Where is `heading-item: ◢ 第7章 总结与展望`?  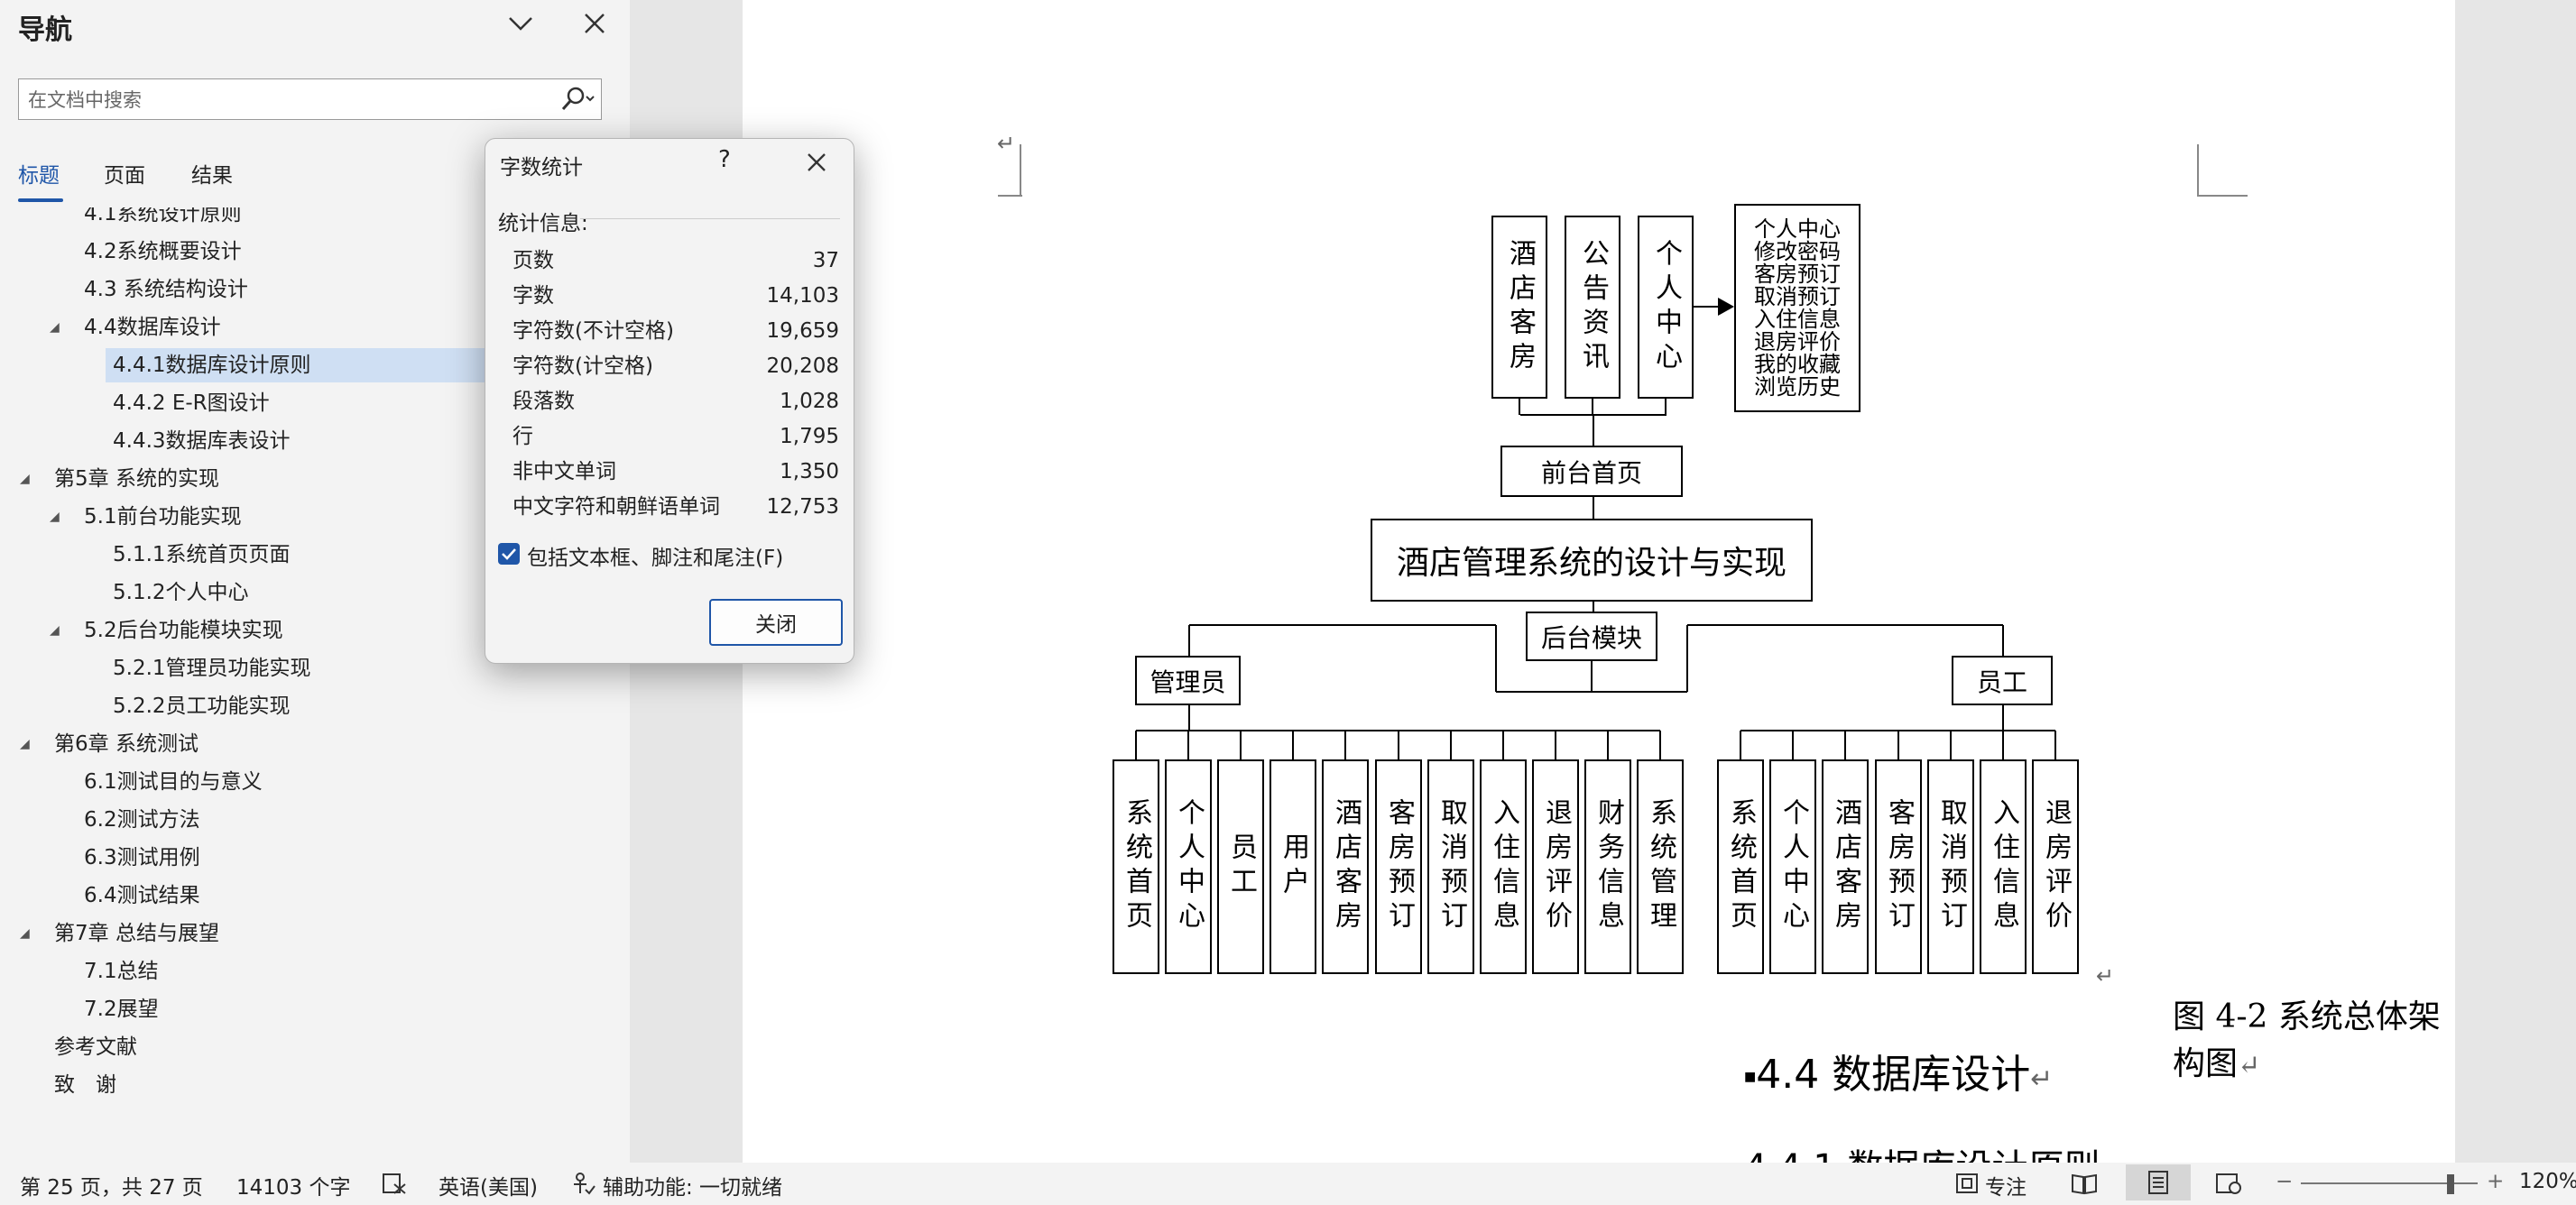 heading-item: ◢ 第7章 总结与展望 is located at coordinates (119, 934).